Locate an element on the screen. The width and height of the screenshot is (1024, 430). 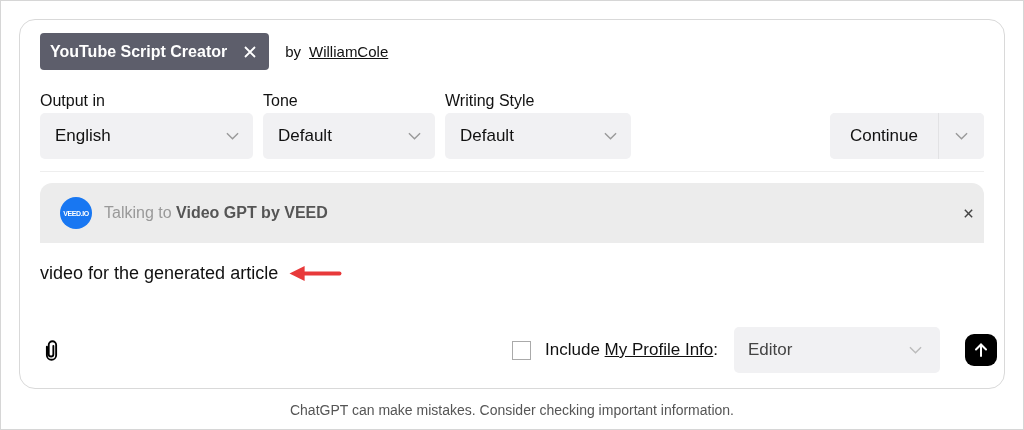
author-link: WilliamCole is located at coordinates (349, 51).